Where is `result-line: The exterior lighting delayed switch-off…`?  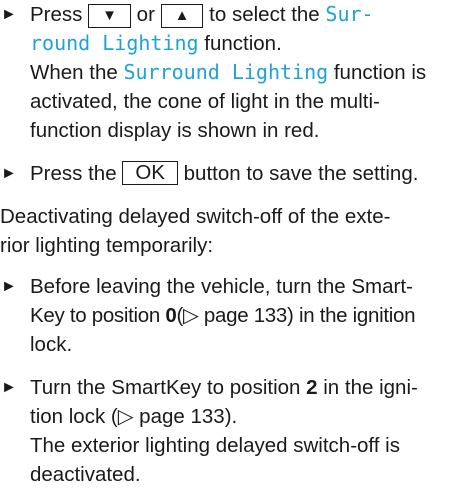 result-line: The exterior lighting delayed switch-off… is located at coordinates (215, 445).